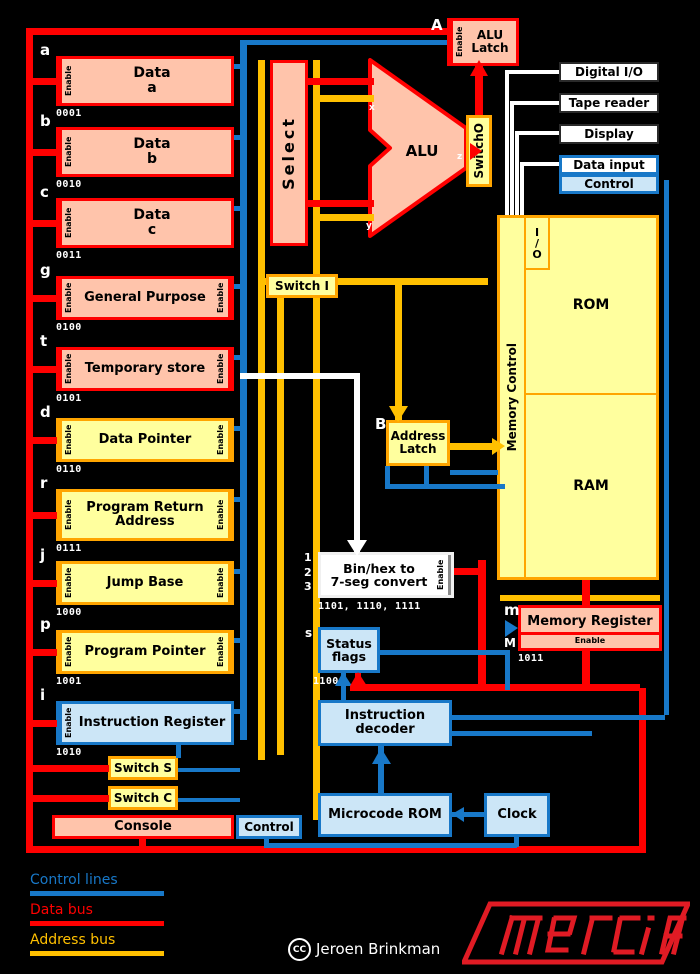  I want to click on mercia-logo, so click(576, 933).